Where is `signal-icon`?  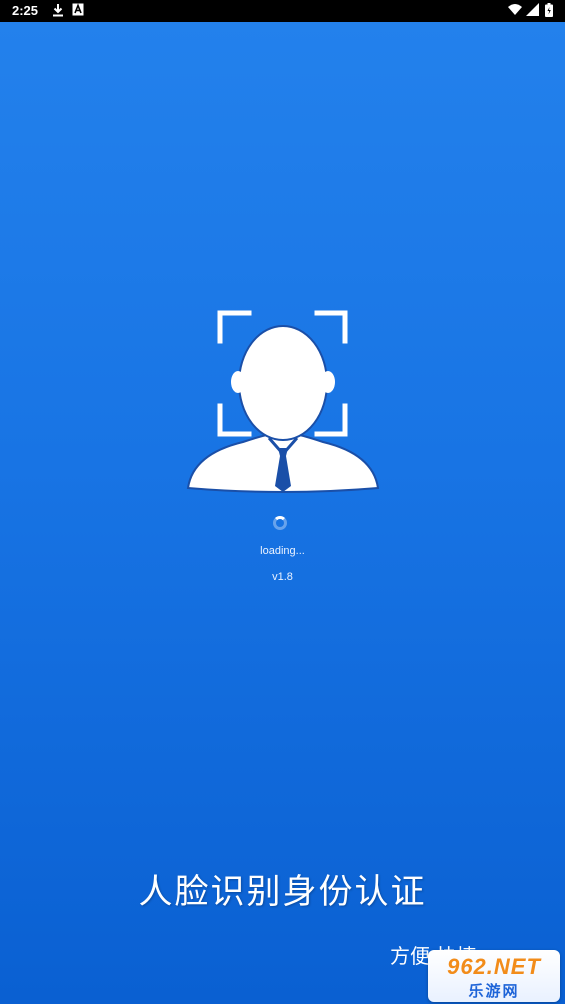 signal-icon is located at coordinates (532, 11).